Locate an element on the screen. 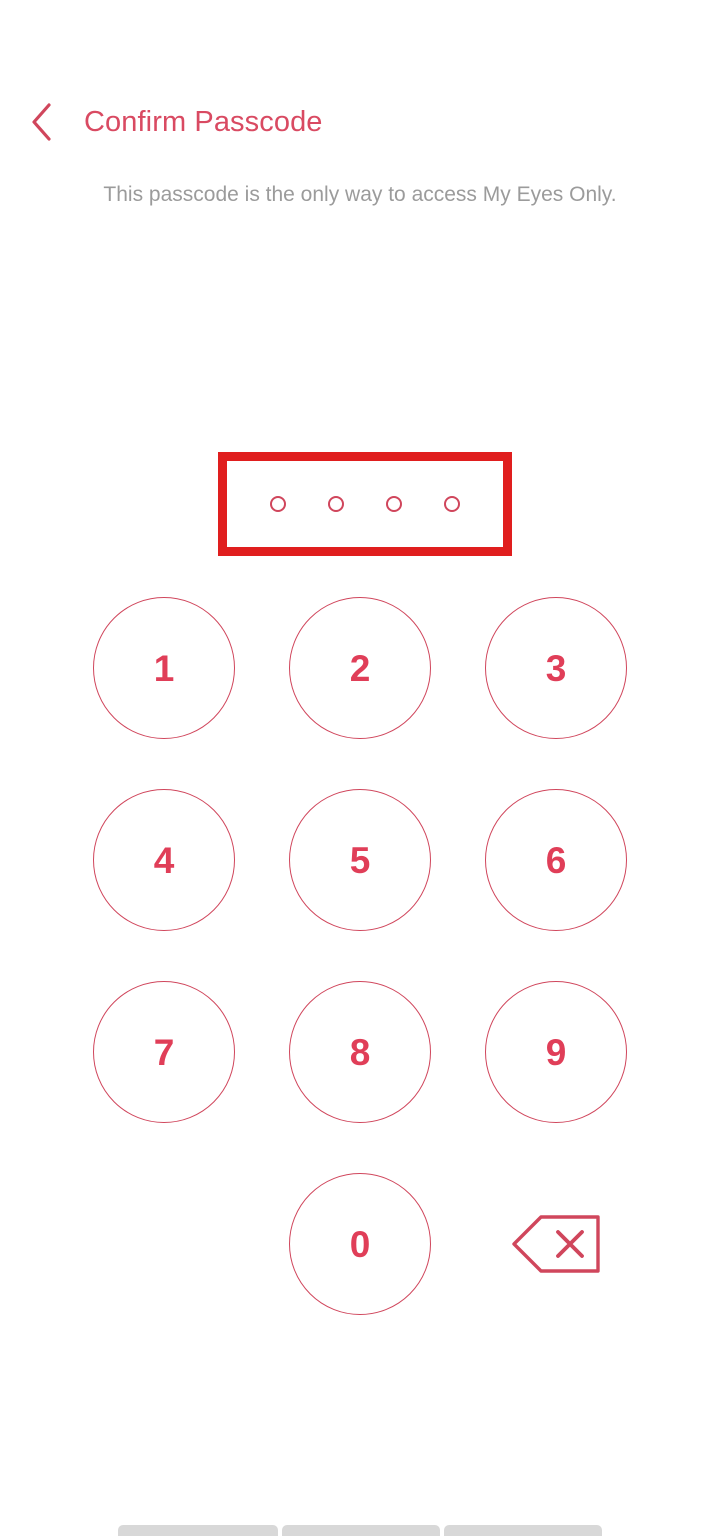 The image size is (720, 1536). keypad-key-label: 7 is located at coordinates (164, 1052).